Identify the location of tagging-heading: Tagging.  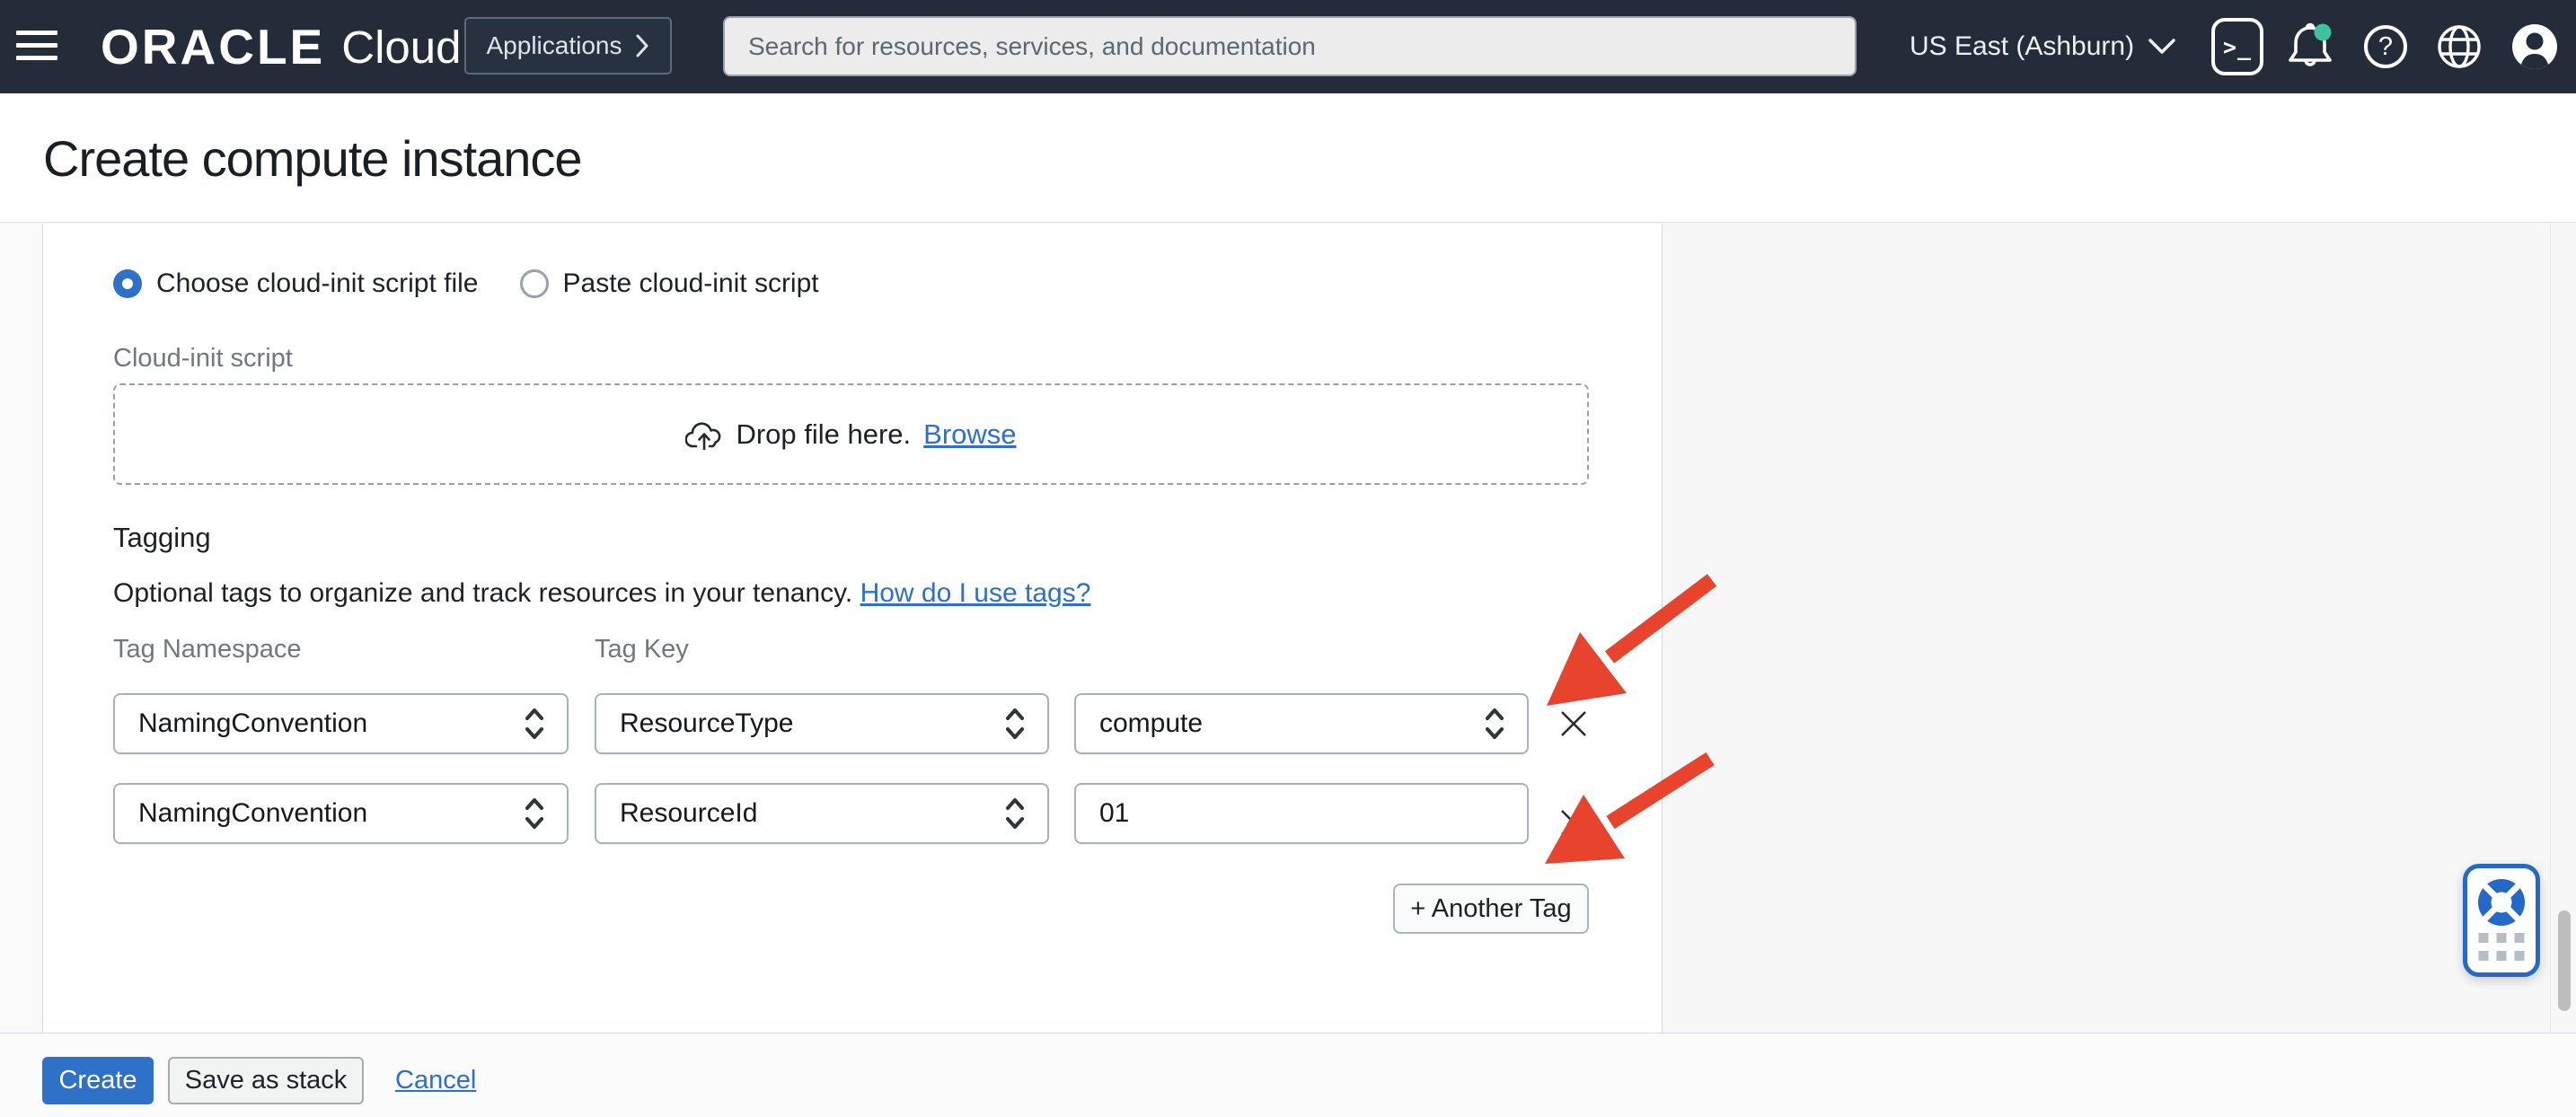
(162, 537).